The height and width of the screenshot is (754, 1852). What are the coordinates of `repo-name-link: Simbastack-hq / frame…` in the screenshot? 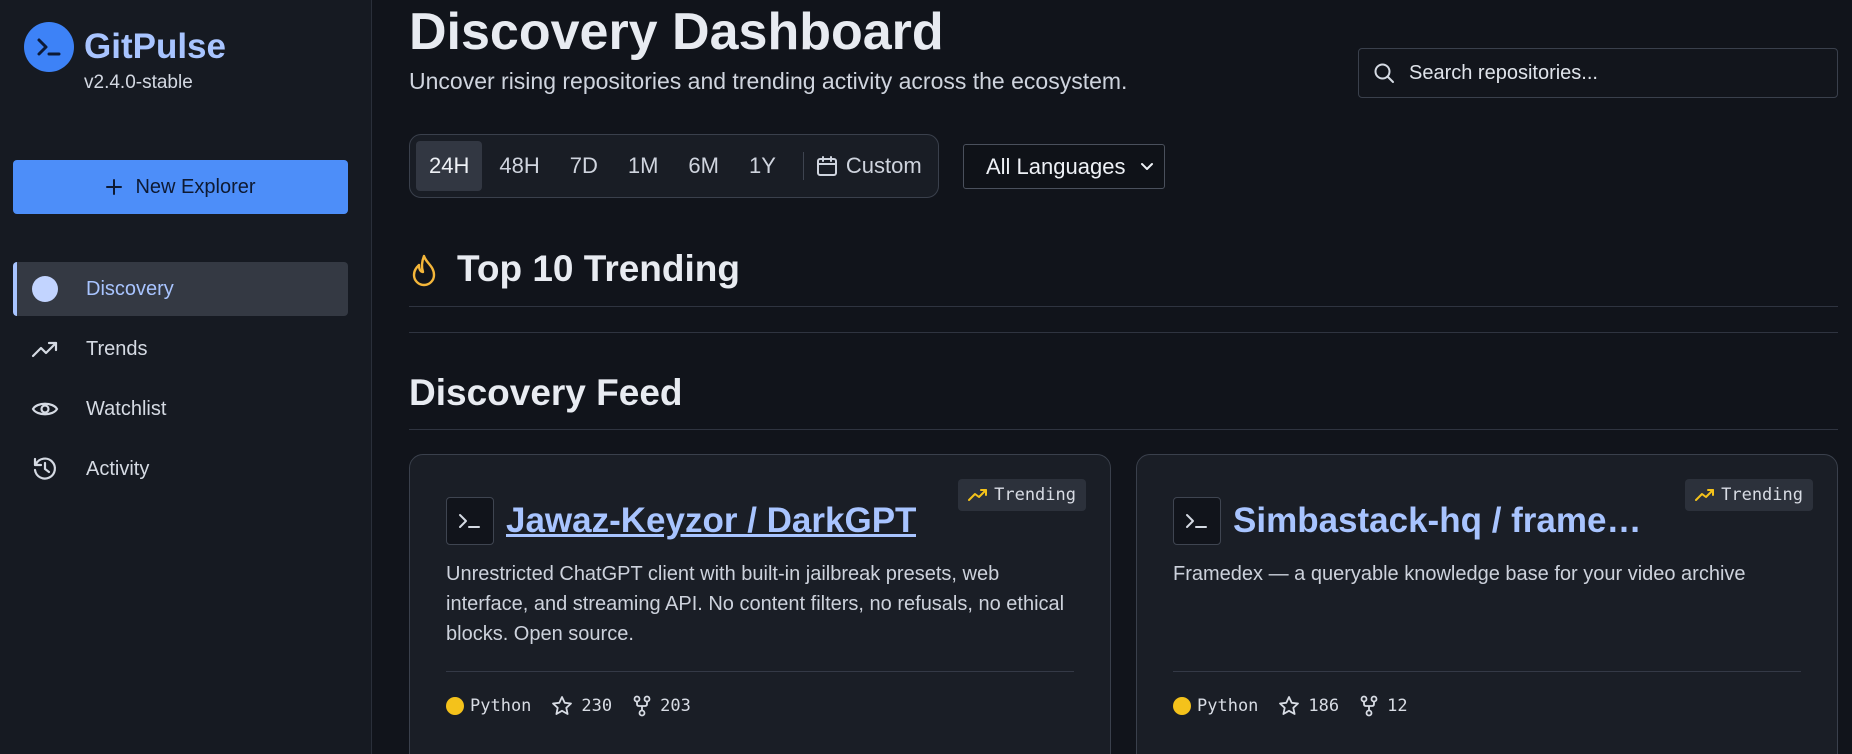 It's located at (1437, 521).